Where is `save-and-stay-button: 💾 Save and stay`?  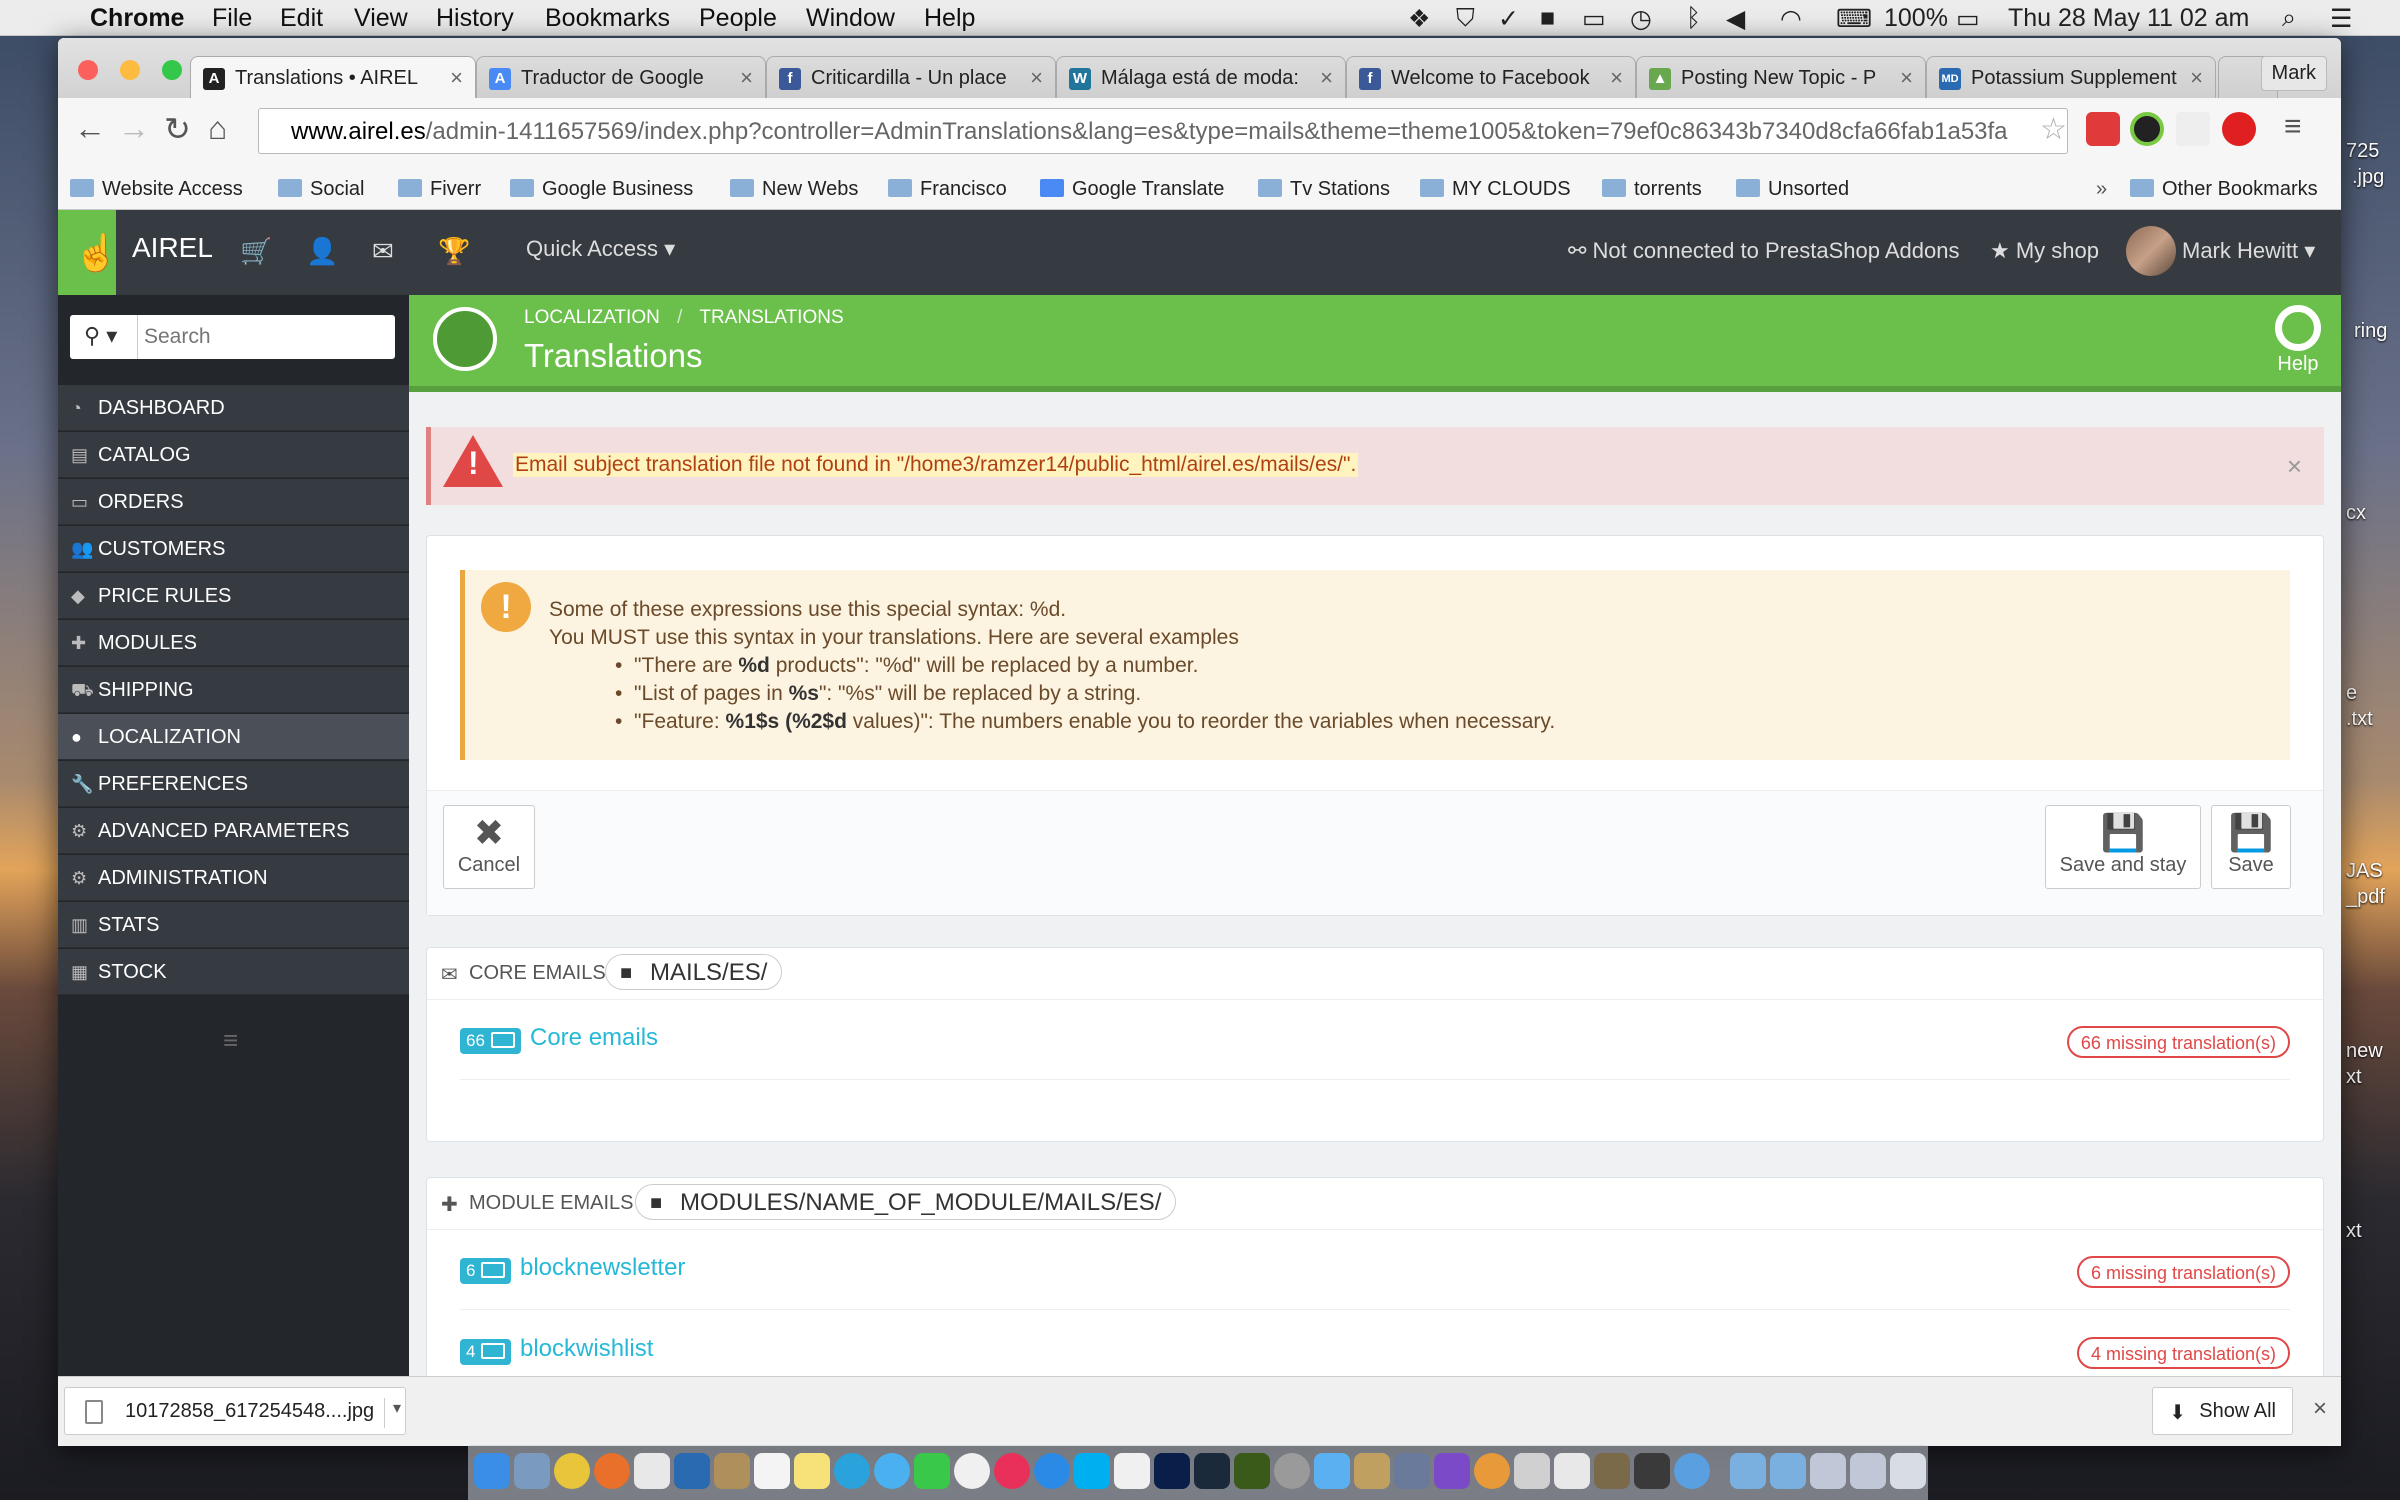 save-and-stay-button: 💾 Save and stay is located at coordinates (2123, 847).